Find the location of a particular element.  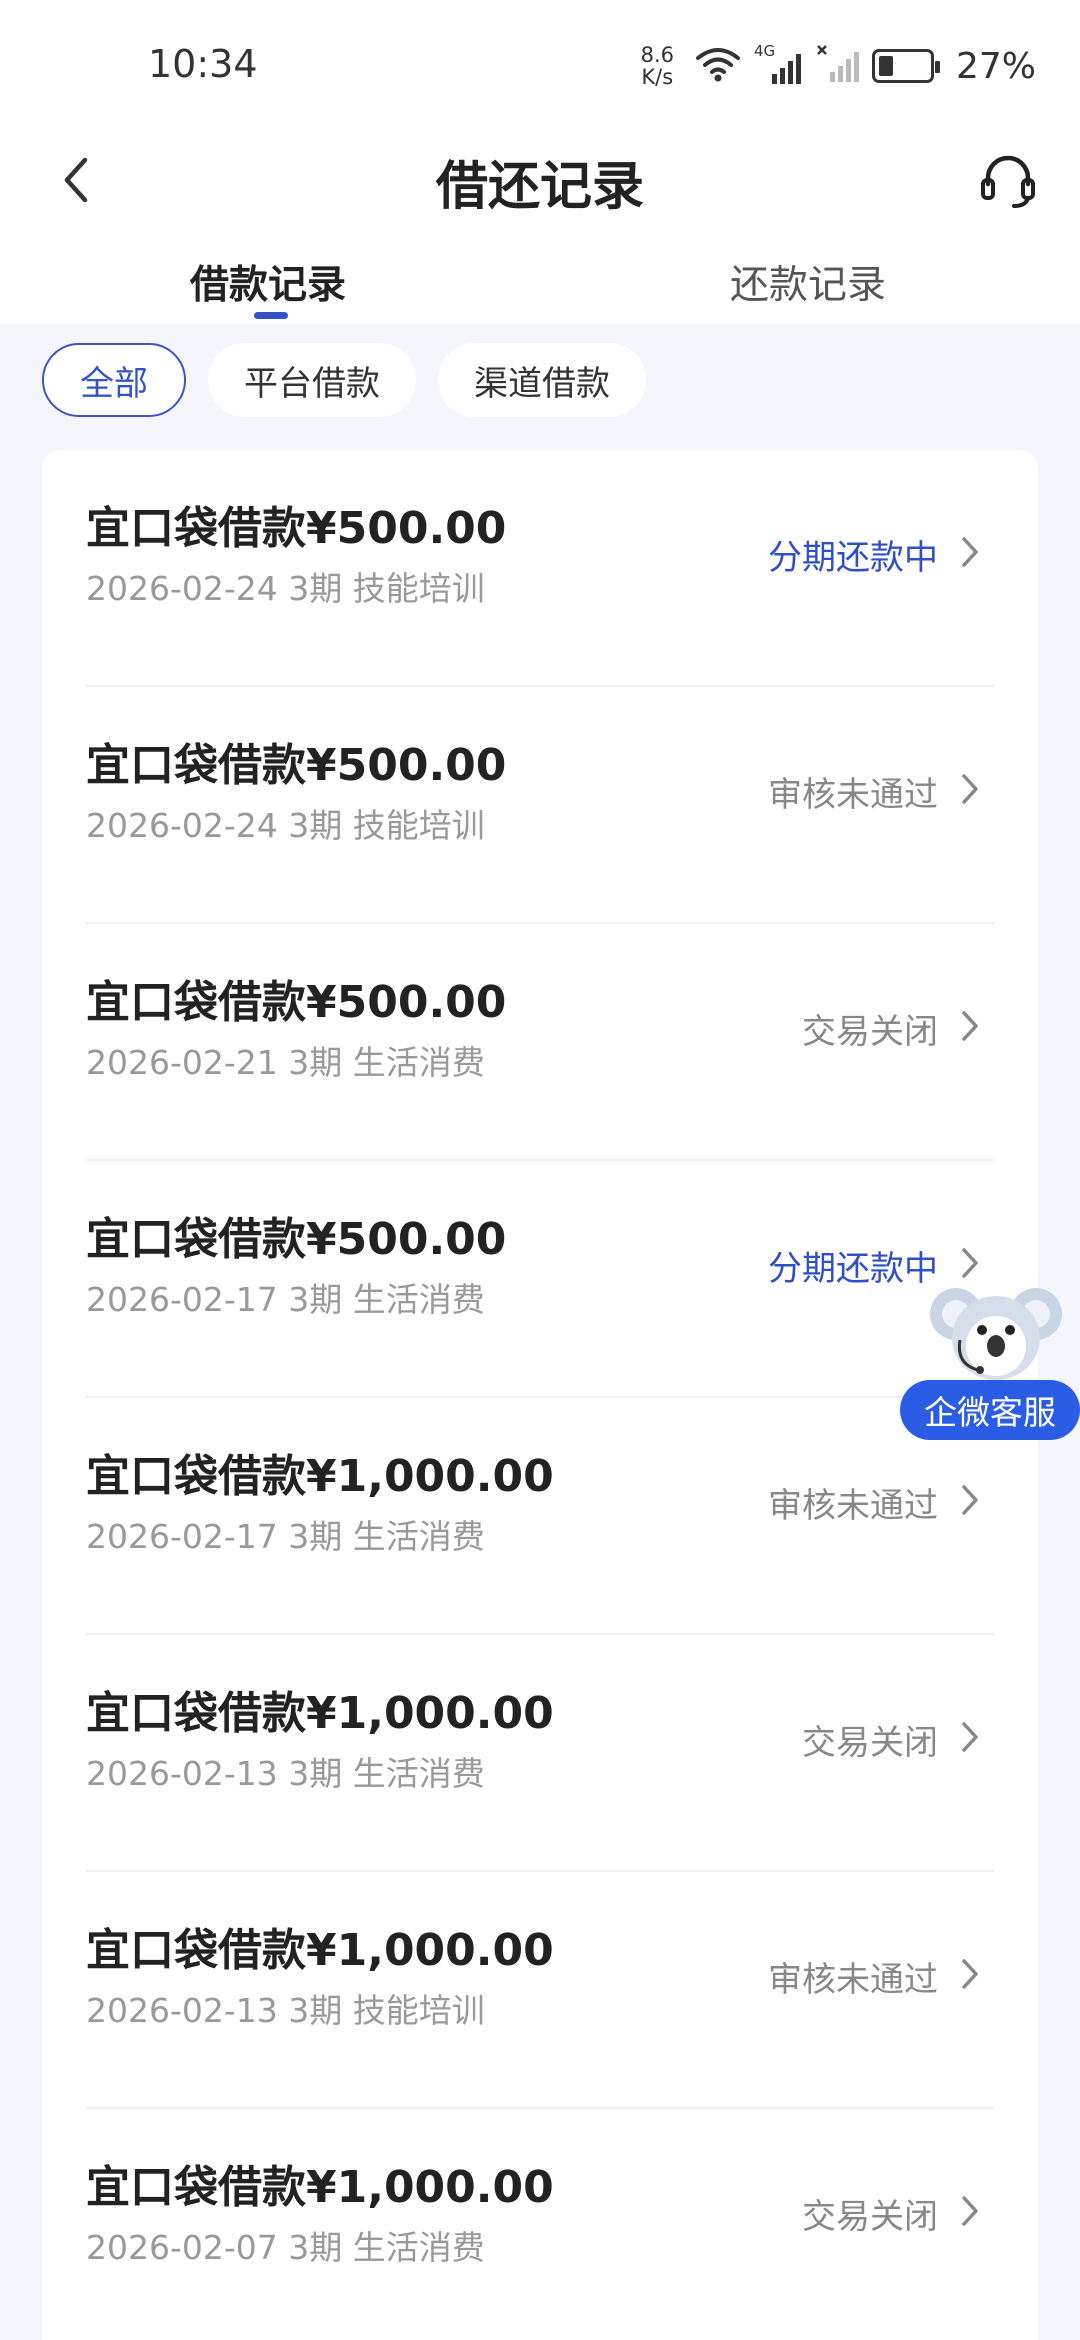

wecom-service-label: 企微客服 is located at coordinates (990, 1410).